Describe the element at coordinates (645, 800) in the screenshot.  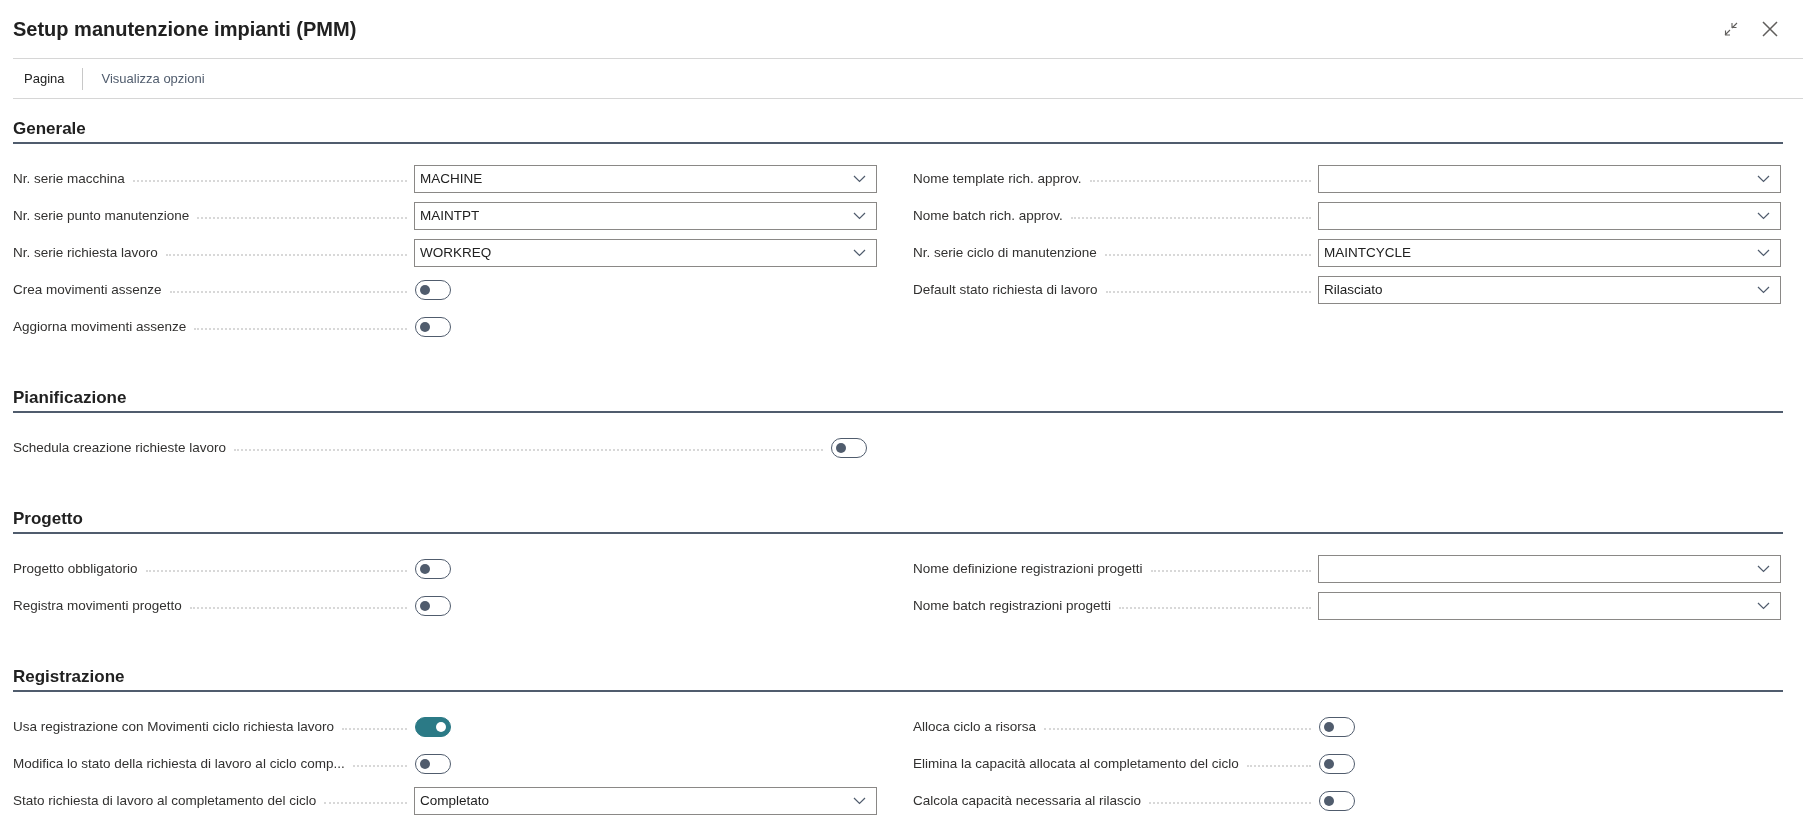
I see `dropdown-field: Completato` at that location.